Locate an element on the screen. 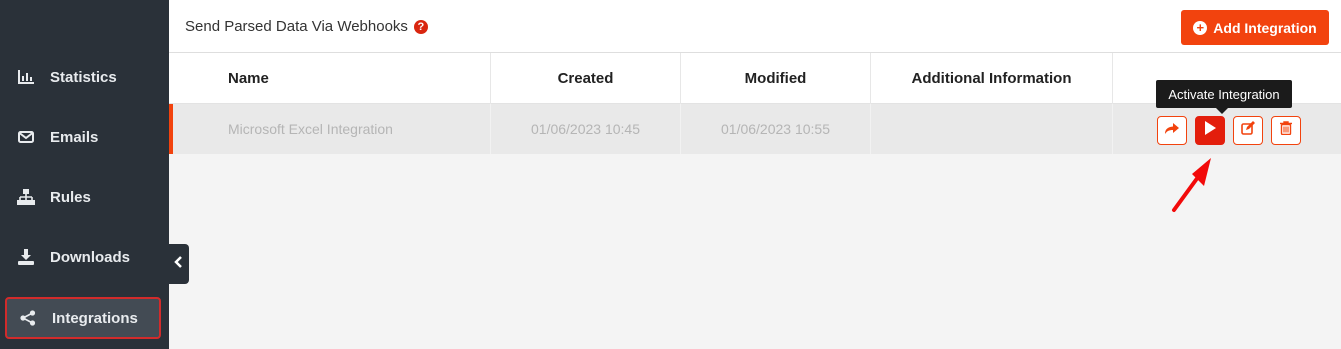 This screenshot has height=349, width=1341. sidebar-item-label: Emails is located at coordinates (74, 137).